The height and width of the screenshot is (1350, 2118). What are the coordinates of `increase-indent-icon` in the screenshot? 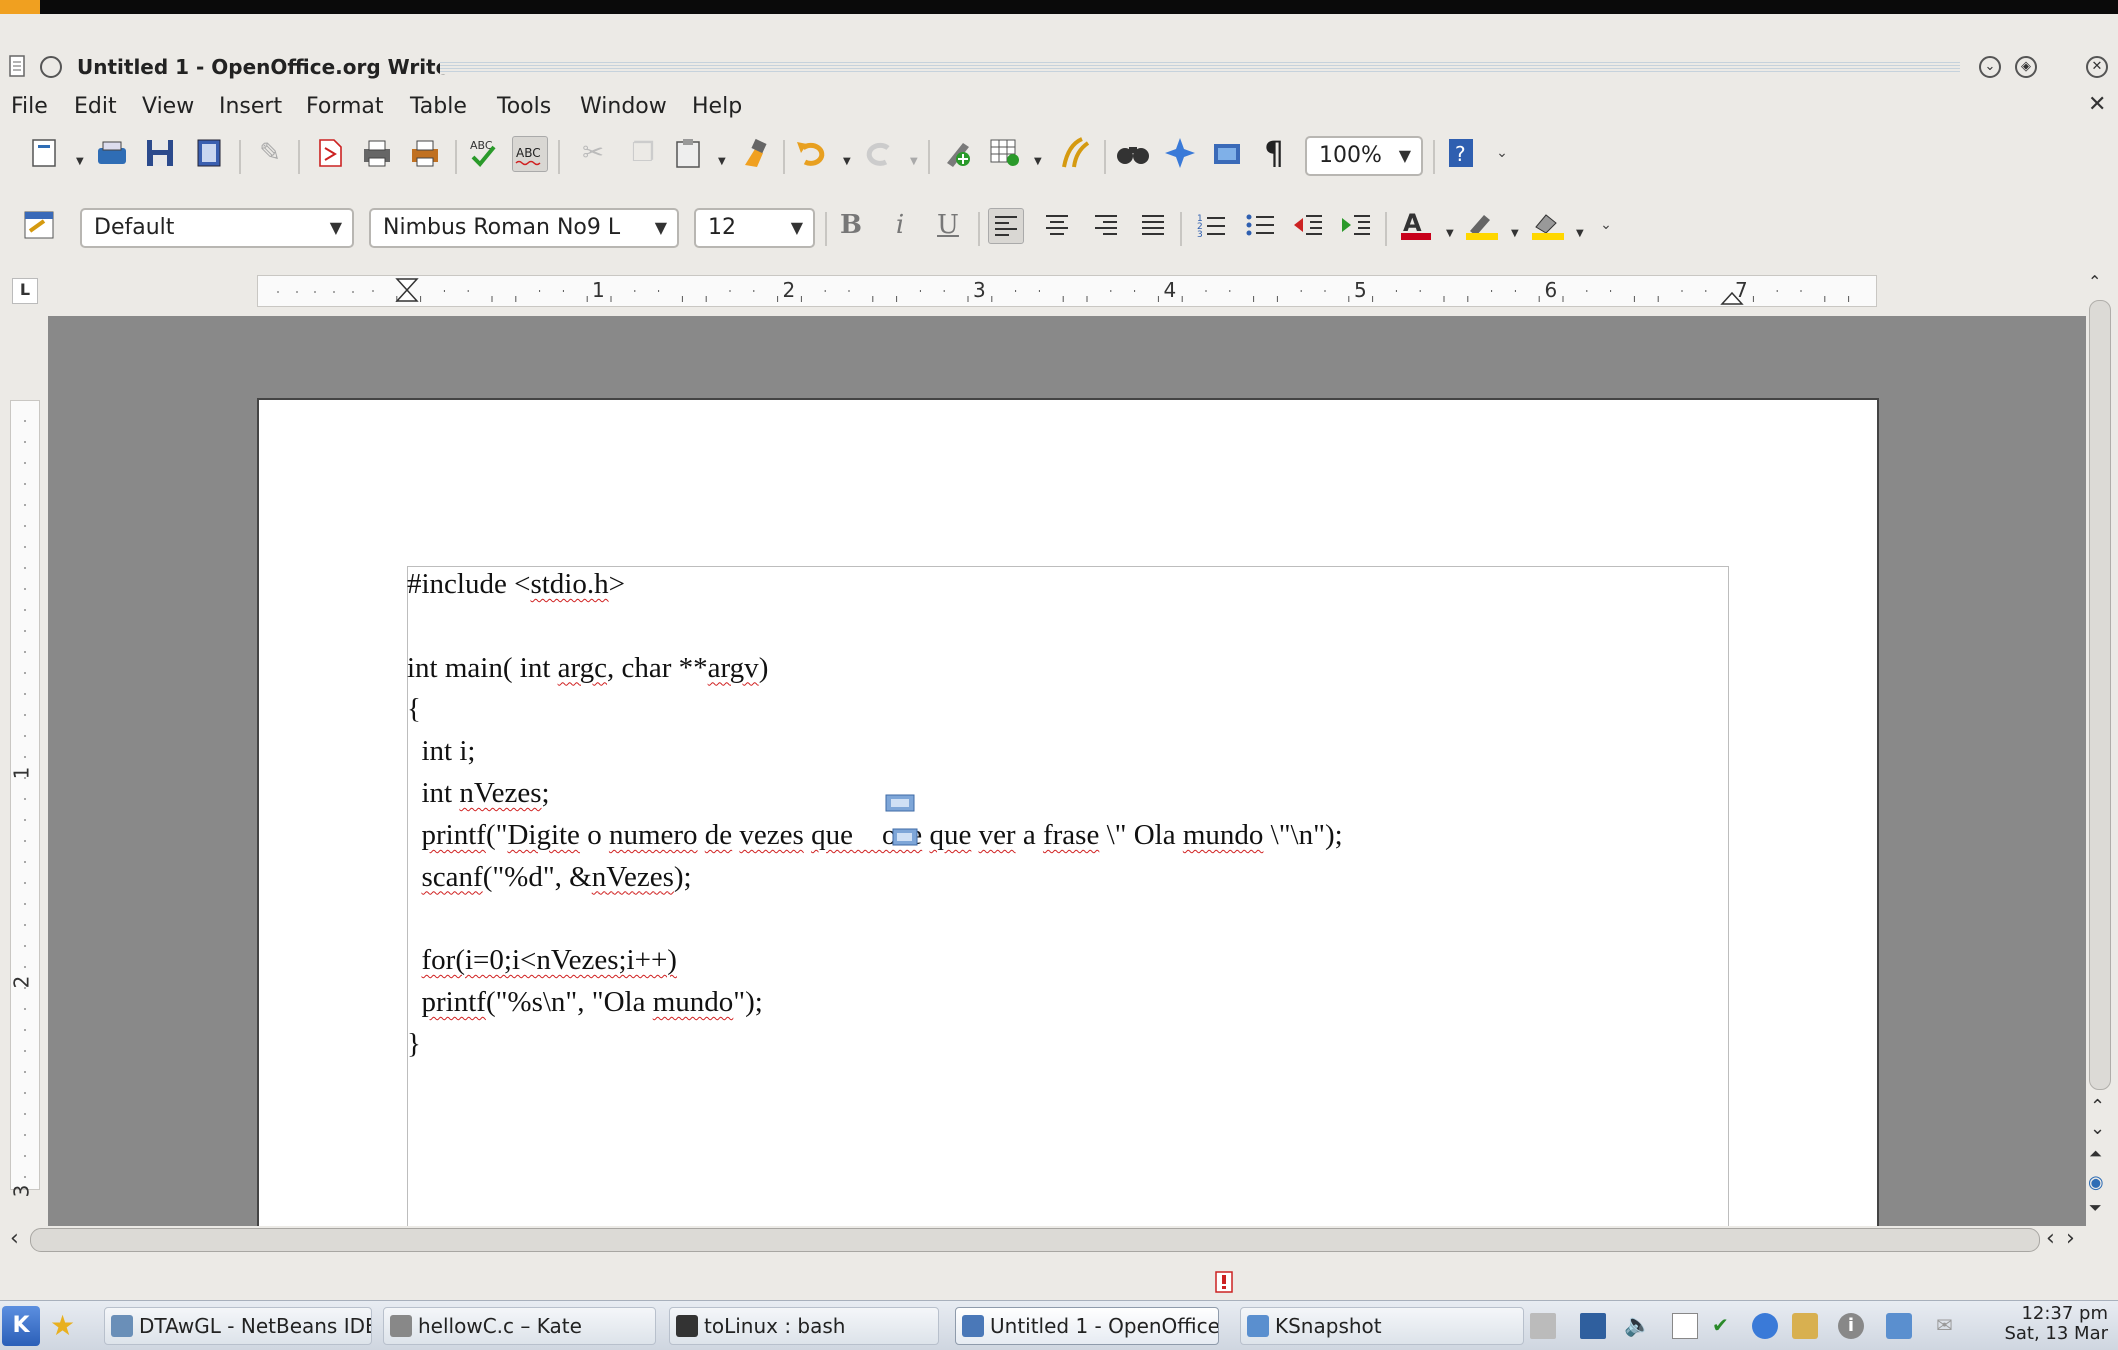 It's located at (1356, 225).